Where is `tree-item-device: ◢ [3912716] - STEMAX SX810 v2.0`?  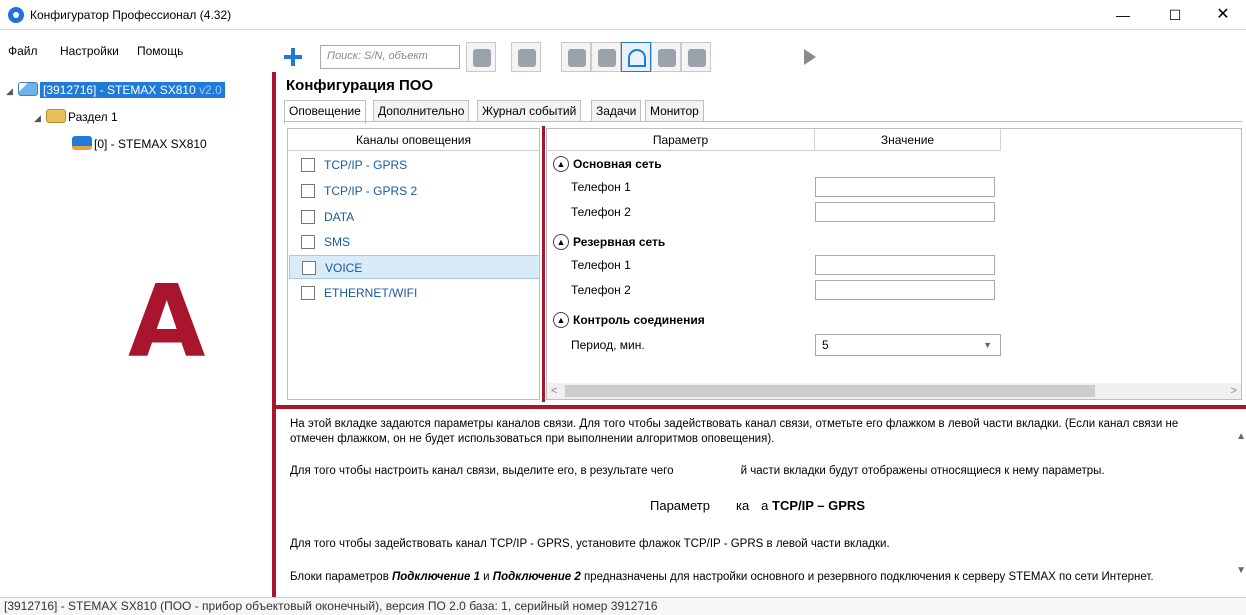
tree-item-device: ◢ [3912716] - STEMAX SX810 v2.0 is located at coordinates (115, 90).